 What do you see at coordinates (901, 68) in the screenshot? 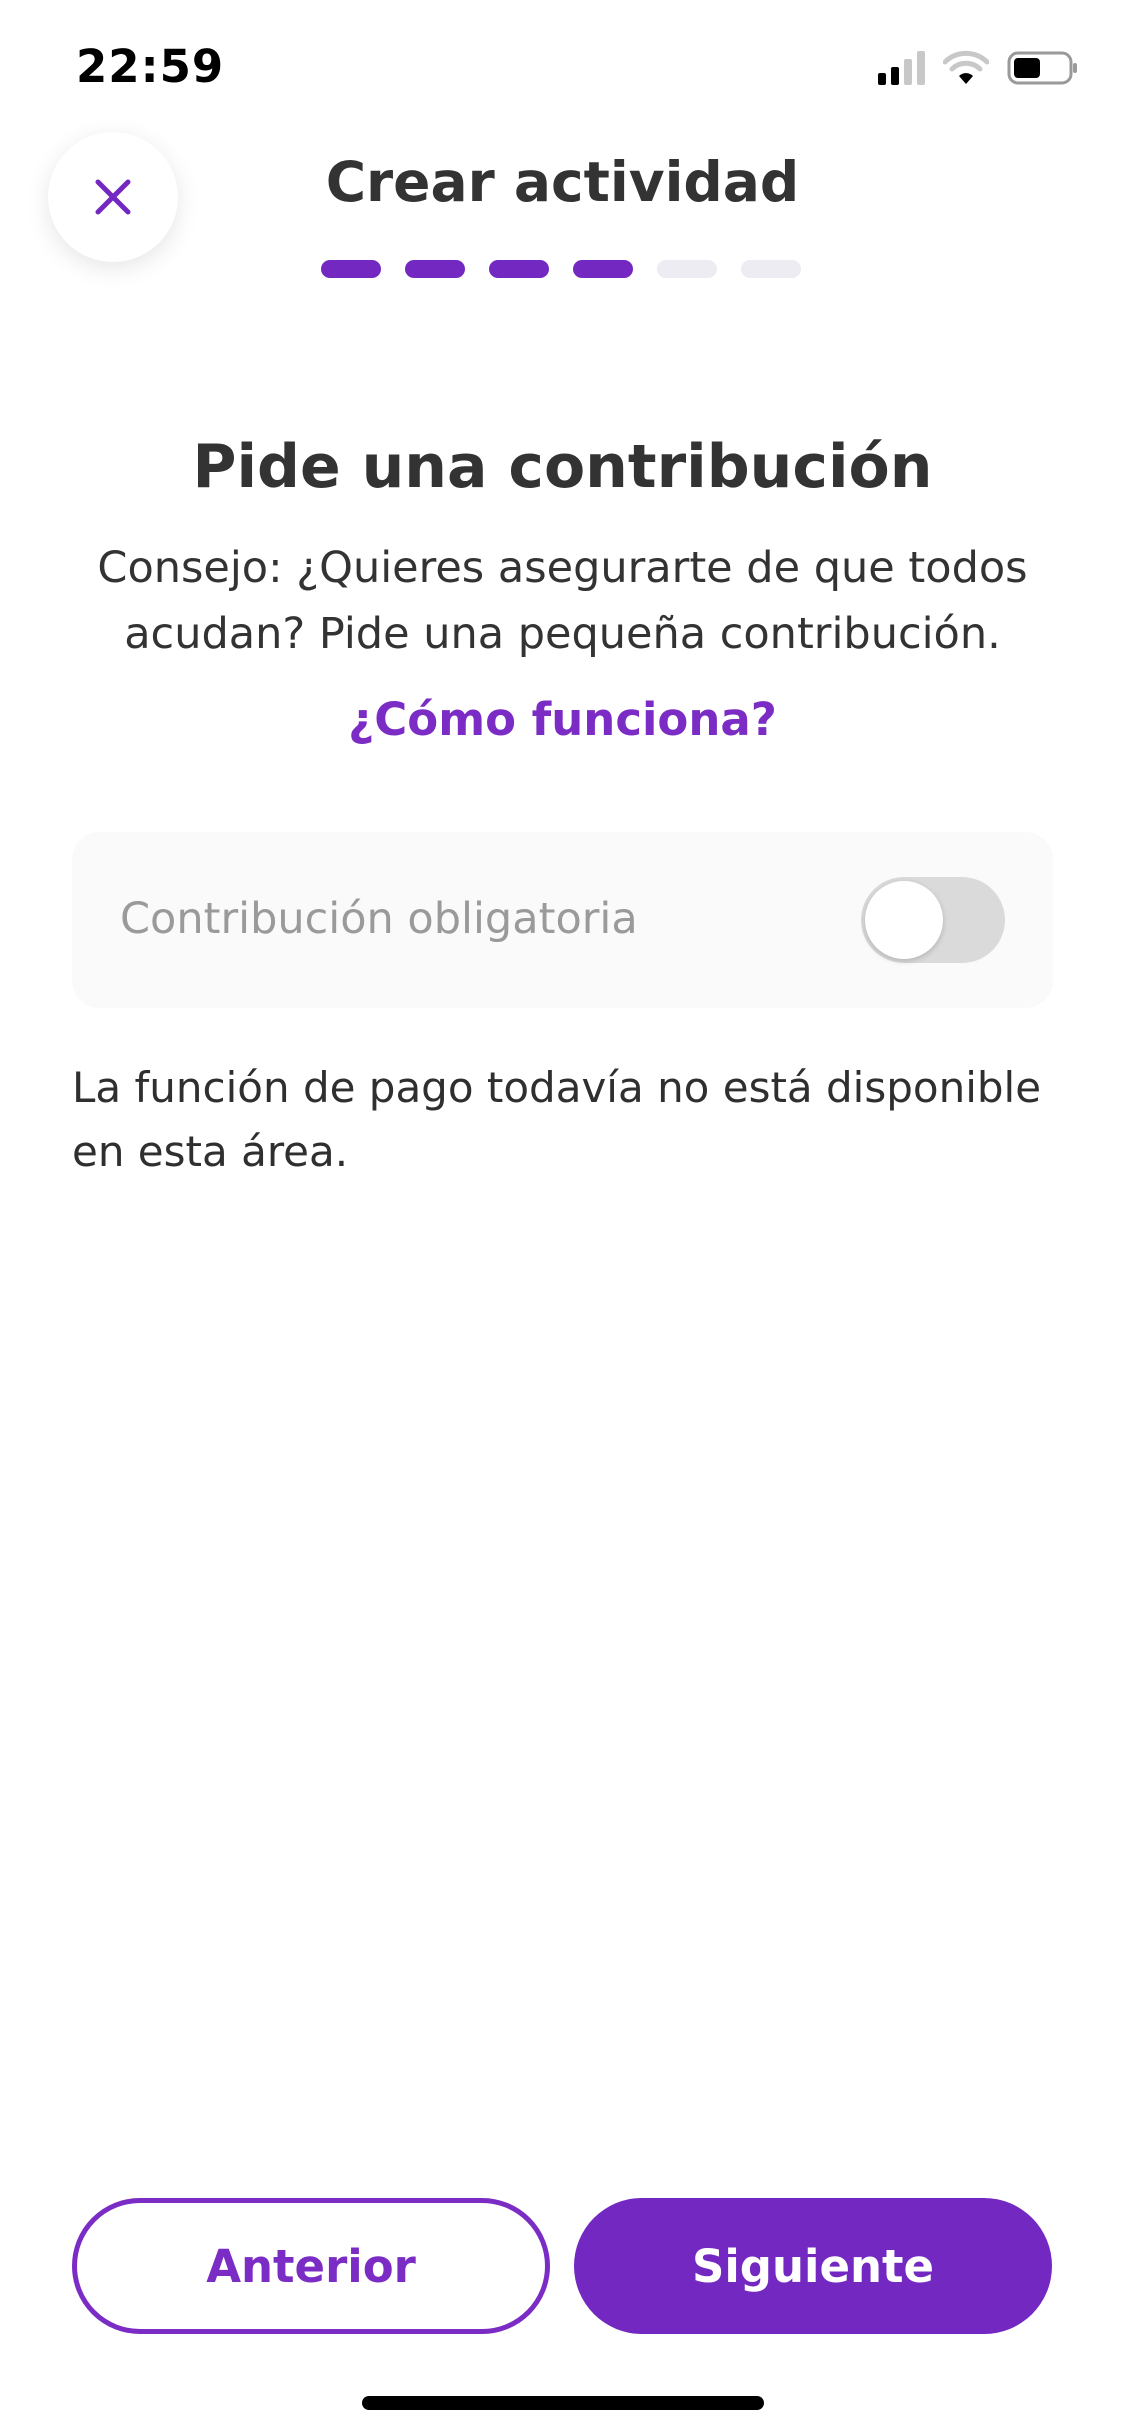
I see `signal-icon` at bounding box center [901, 68].